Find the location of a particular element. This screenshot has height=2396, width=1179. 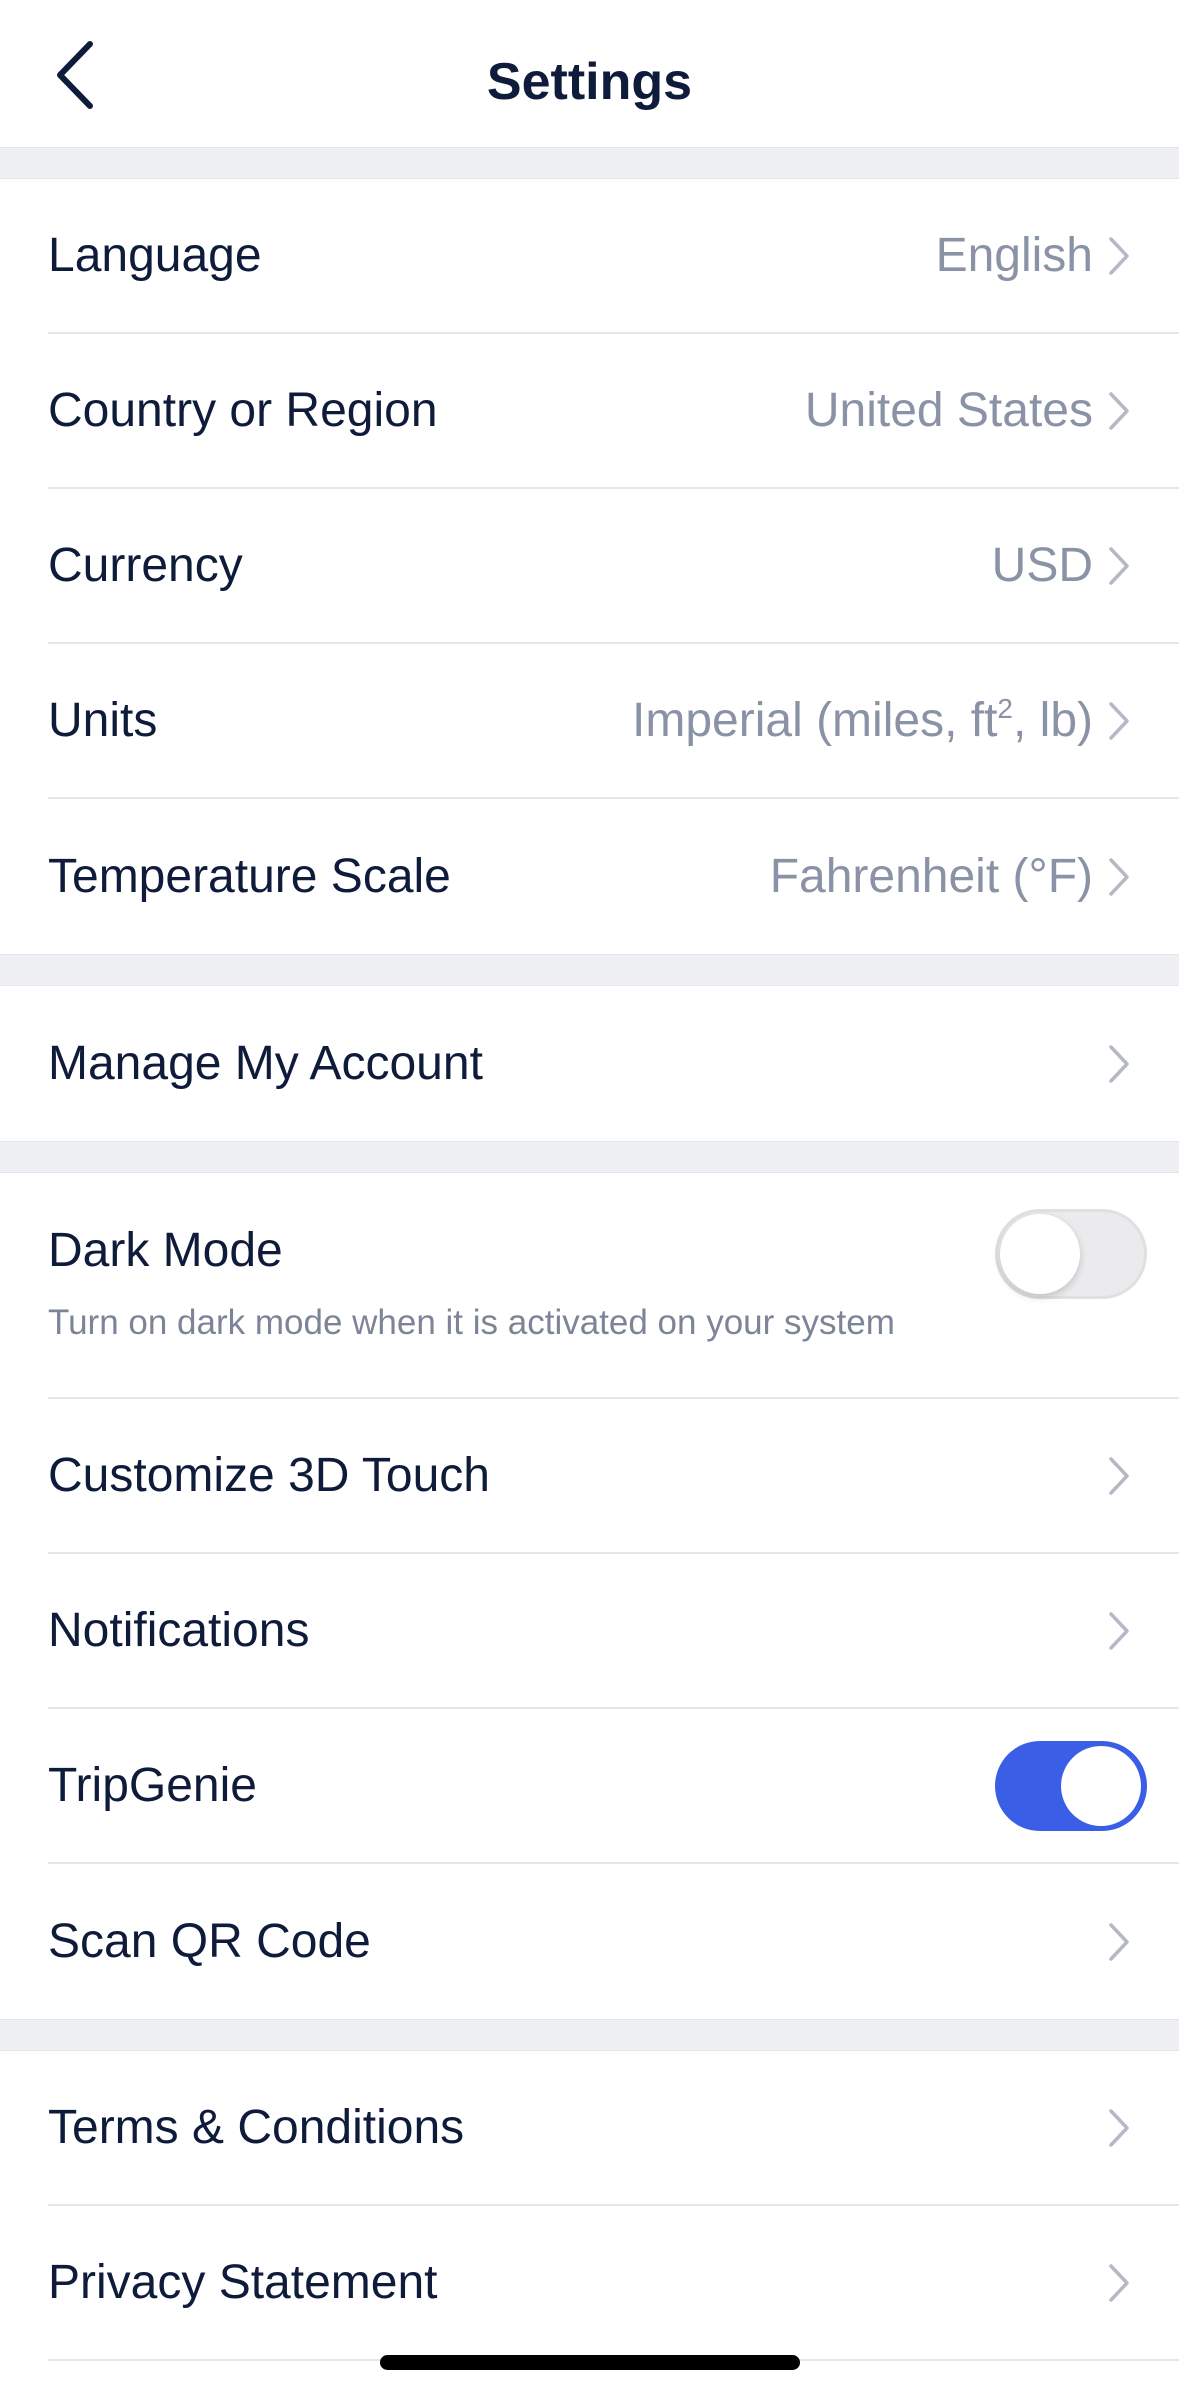

privacy-statement-label: Privacy Statement is located at coordinates (243, 2282).